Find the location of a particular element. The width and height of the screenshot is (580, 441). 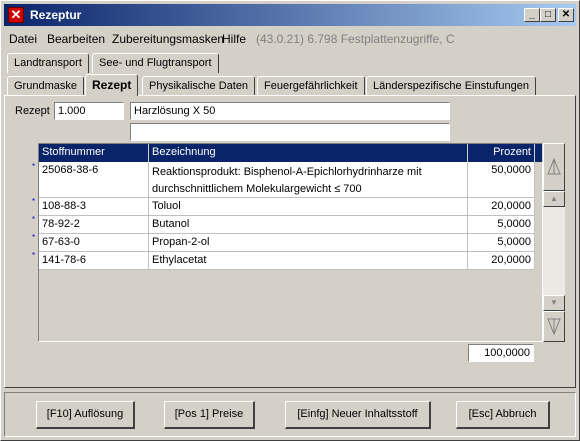

tab-see-und-flugtransport: See- und Flugtransport is located at coordinates (155, 63).